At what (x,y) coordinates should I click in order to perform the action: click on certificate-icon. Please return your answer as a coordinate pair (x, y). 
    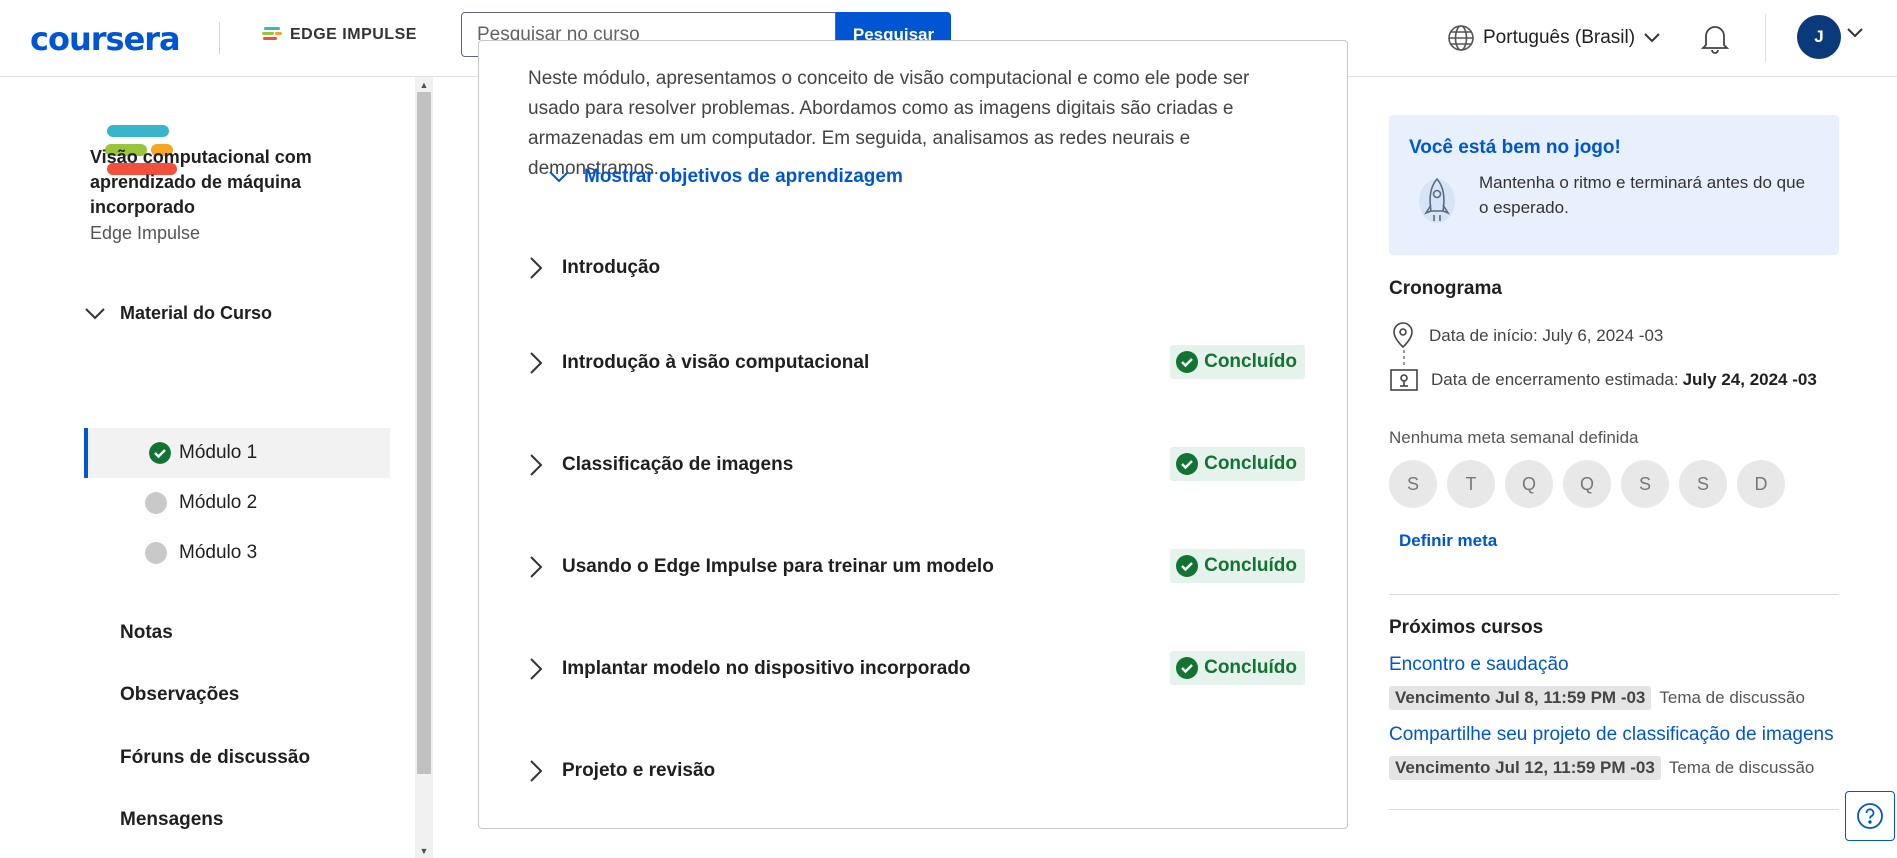
    Looking at the image, I should click on (1404, 380).